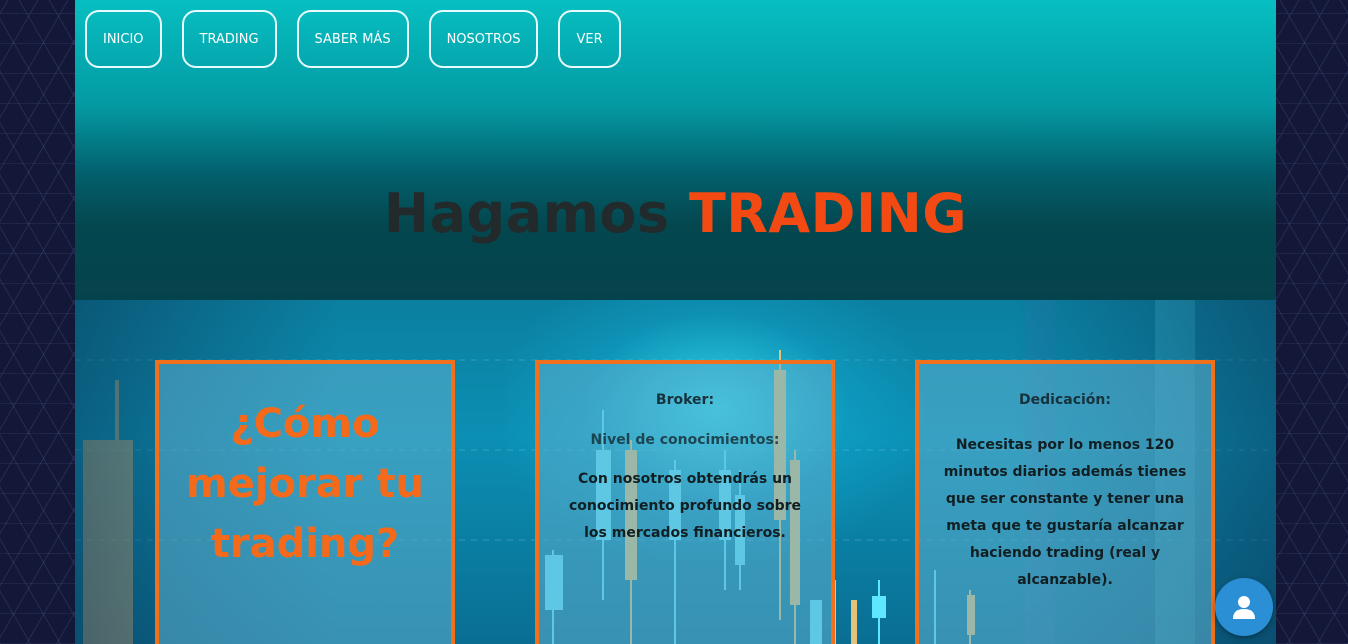 The height and width of the screenshot is (644, 1348). What do you see at coordinates (483, 39) in the screenshot?
I see `nav-nosotros: NOSOTROS` at bounding box center [483, 39].